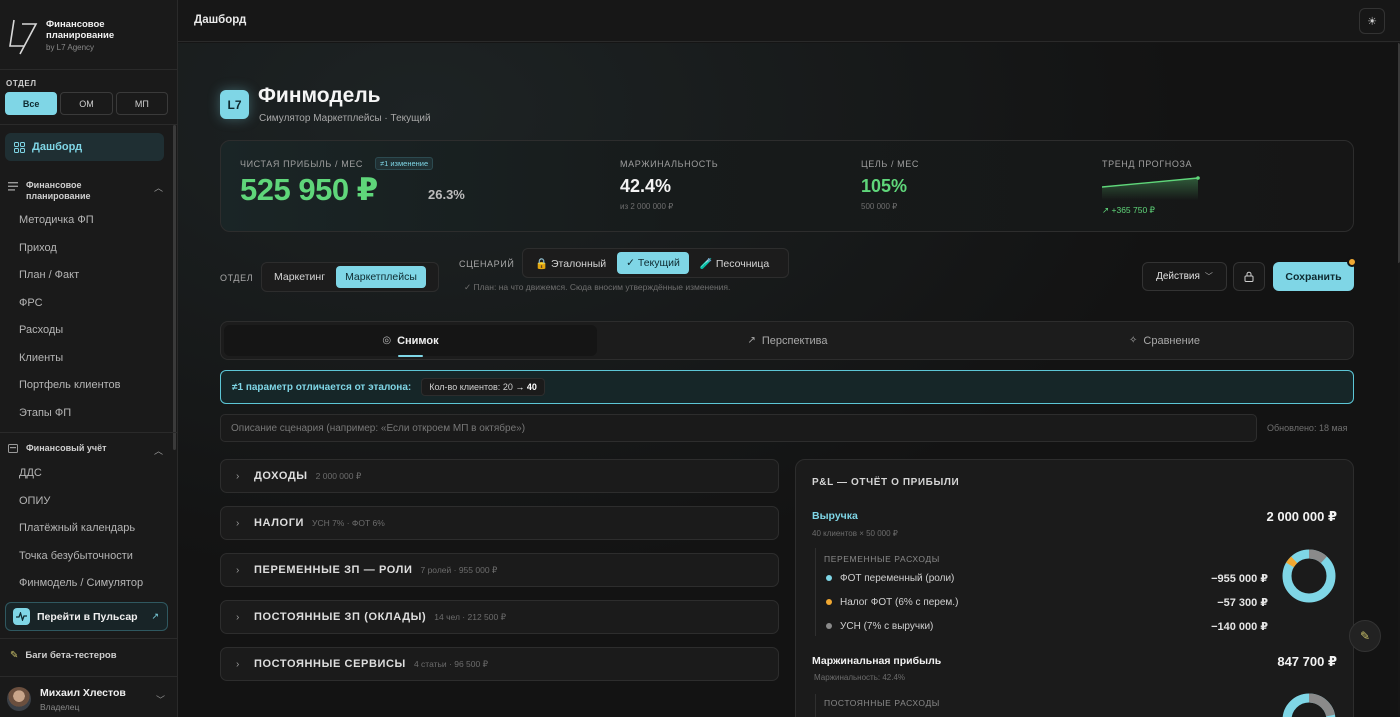 Image resolution: width=1400 pixels, height=717 pixels. What do you see at coordinates (470, 616) in the screenshot?
I see `section-meta: 14 чел · 212 500 ₽` at bounding box center [470, 616].